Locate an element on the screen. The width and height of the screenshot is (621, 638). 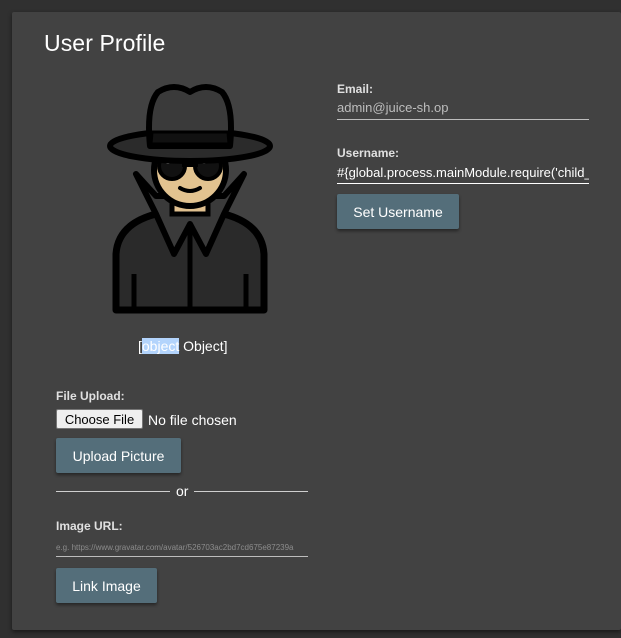
divider-or-text: or is located at coordinates (182, 491).